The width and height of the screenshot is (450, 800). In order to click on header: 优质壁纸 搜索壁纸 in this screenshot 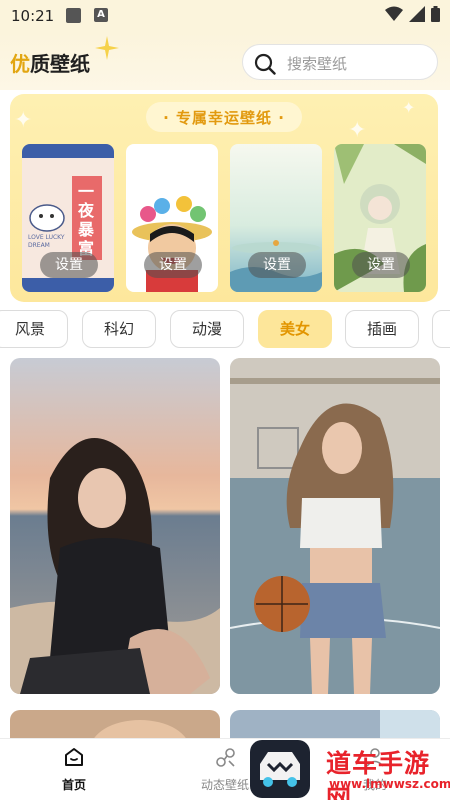, I will do `click(225, 61)`.